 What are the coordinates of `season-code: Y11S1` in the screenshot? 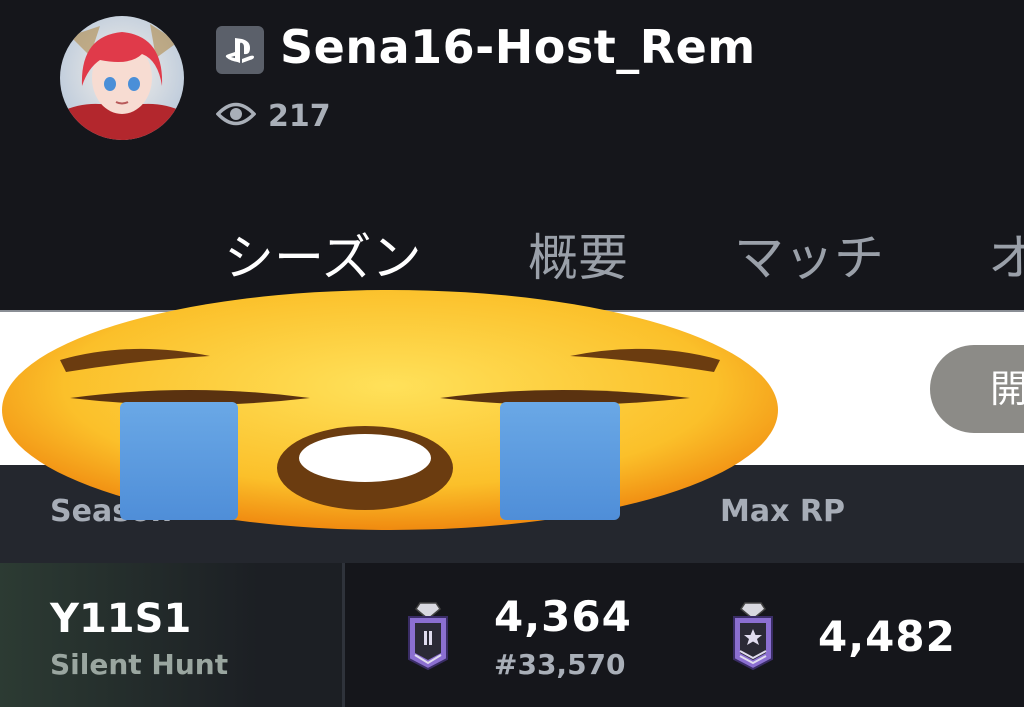 It's located at (121, 619).